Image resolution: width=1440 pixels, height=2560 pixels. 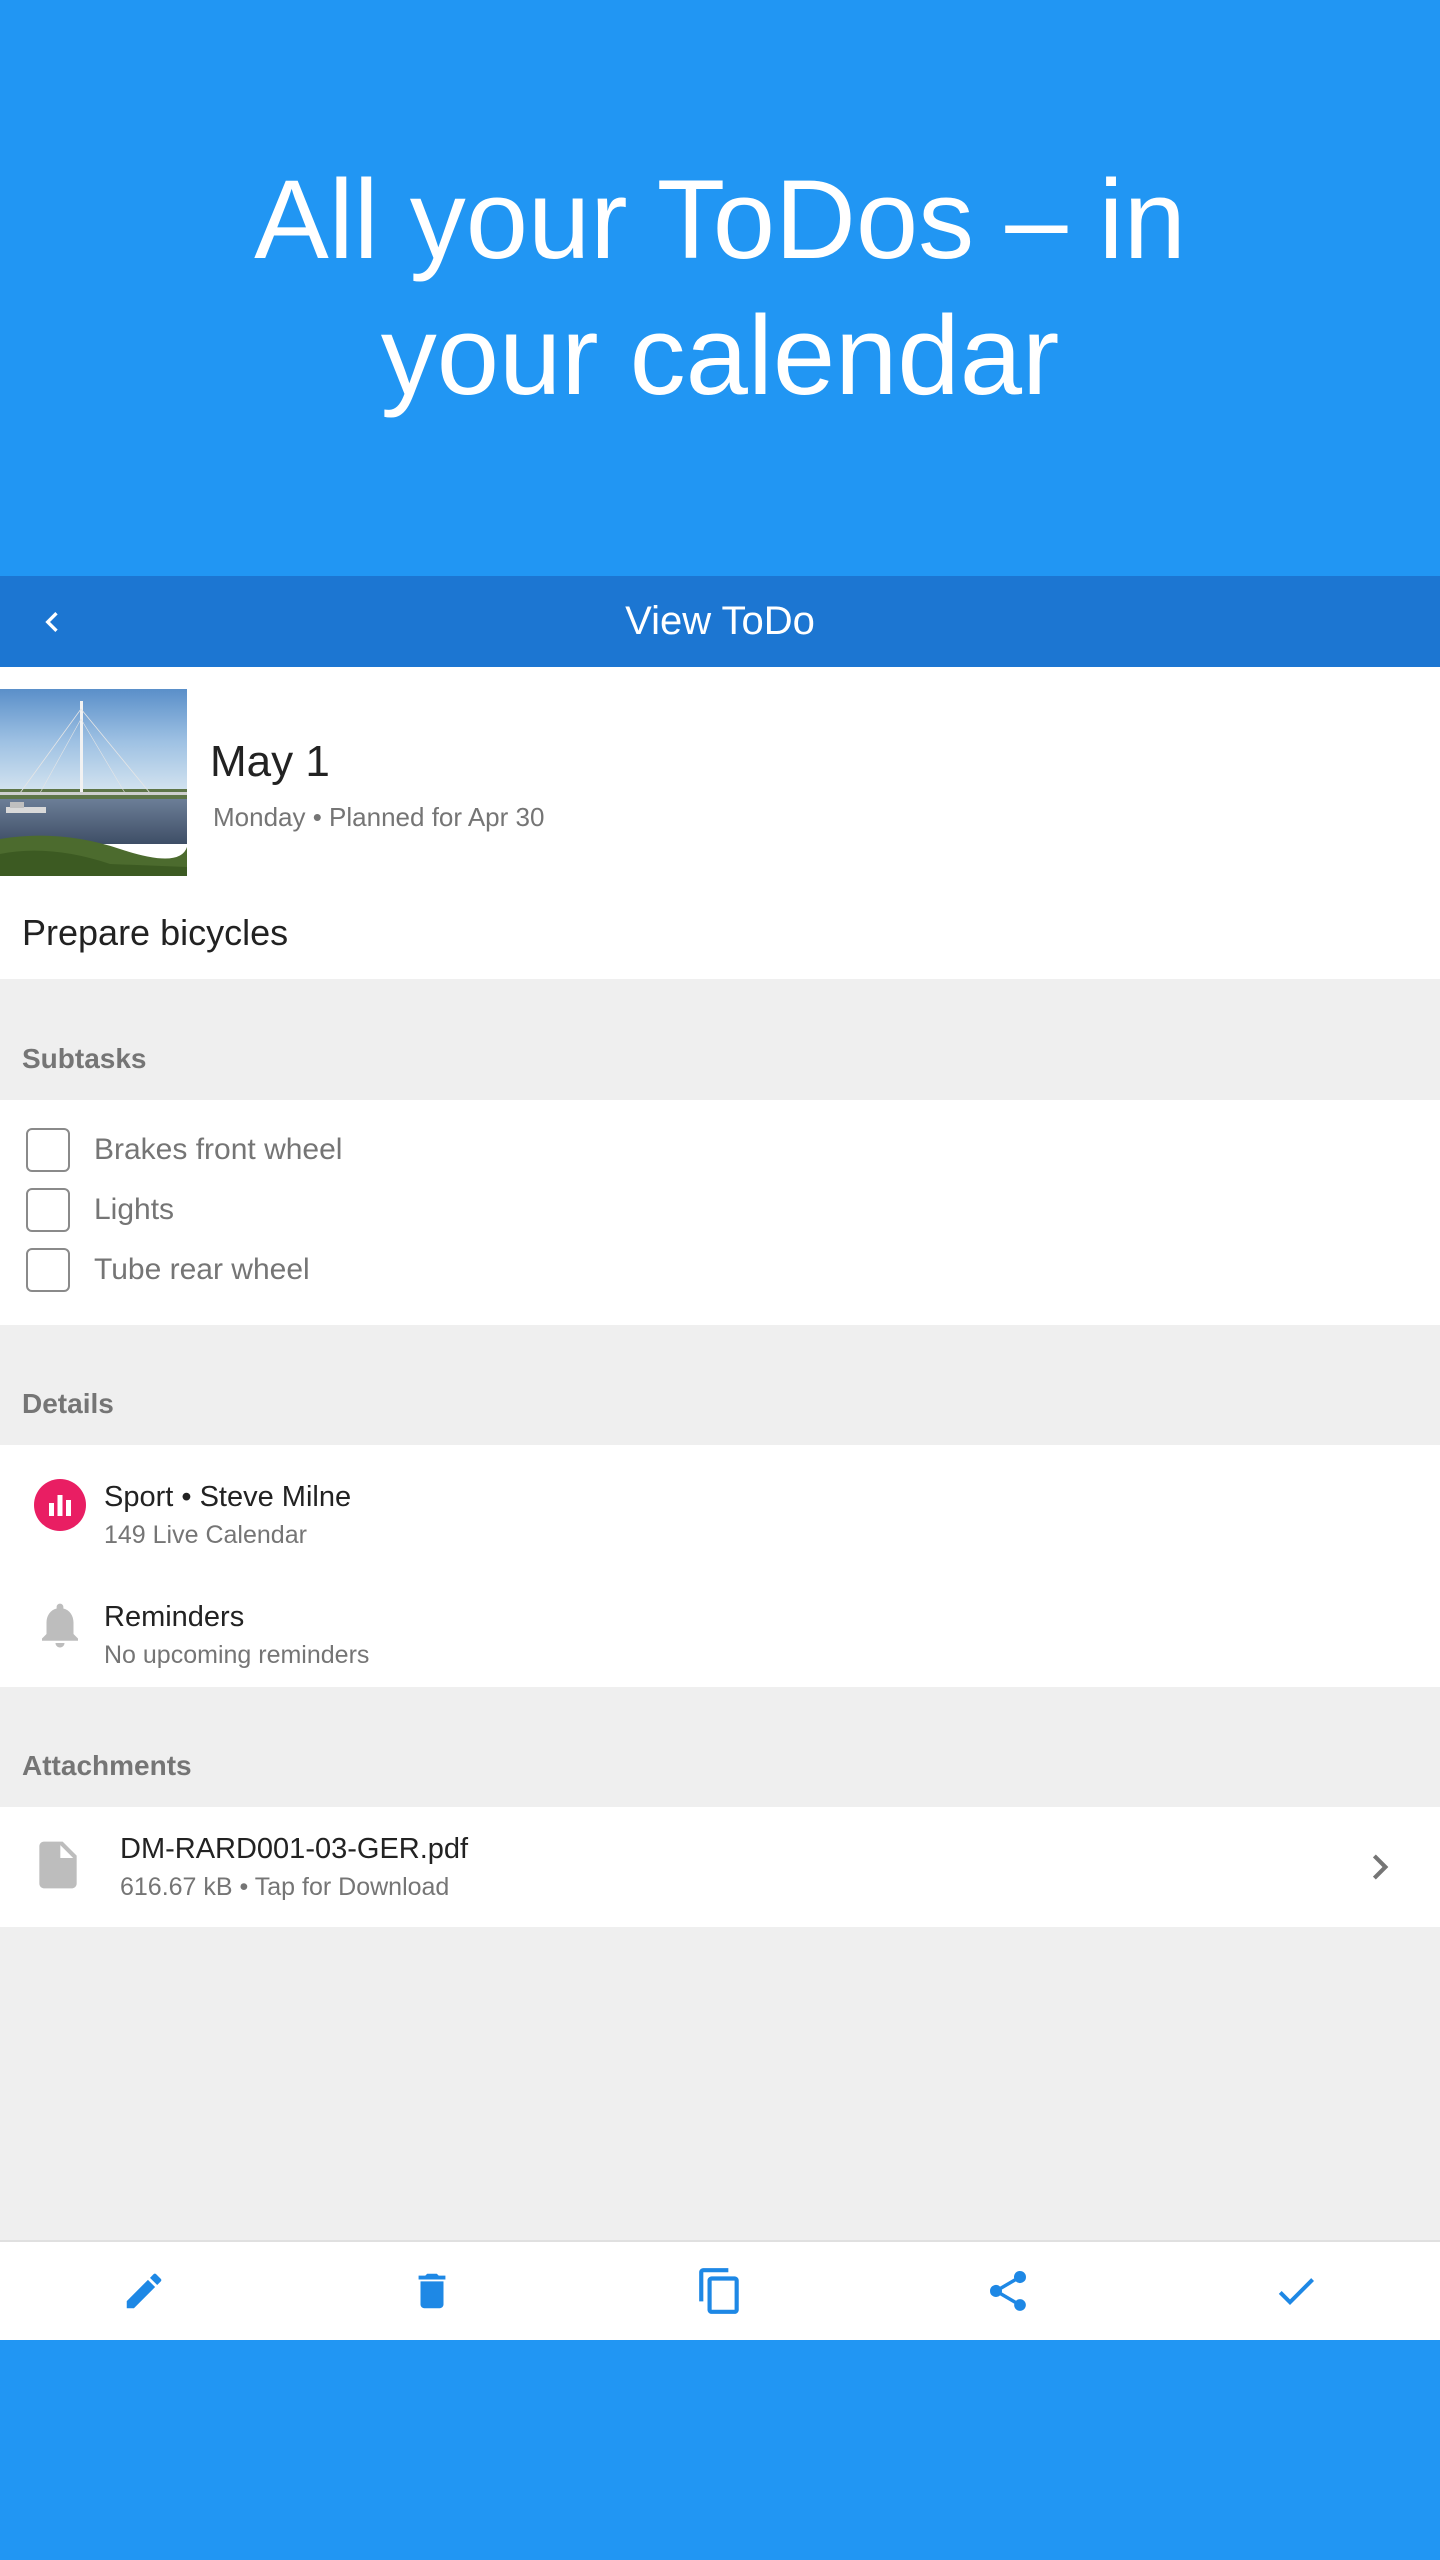 I want to click on share-icon, so click(x=1008, y=2290).